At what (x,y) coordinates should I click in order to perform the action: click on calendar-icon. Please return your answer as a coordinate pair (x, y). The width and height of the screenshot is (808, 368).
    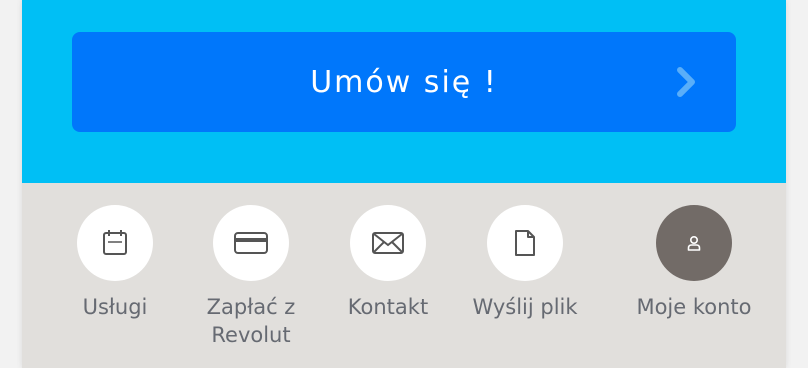
    Looking at the image, I should click on (115, 242).